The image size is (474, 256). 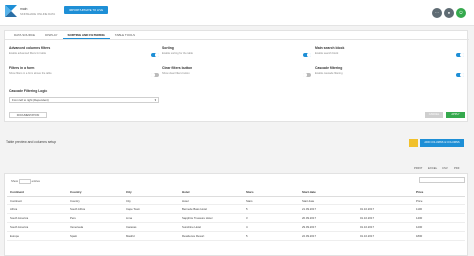 What do you see at coordinates (307, 75) in the screenshot?
I see `clear-filters-toggle` at bounding box center [307, 75].